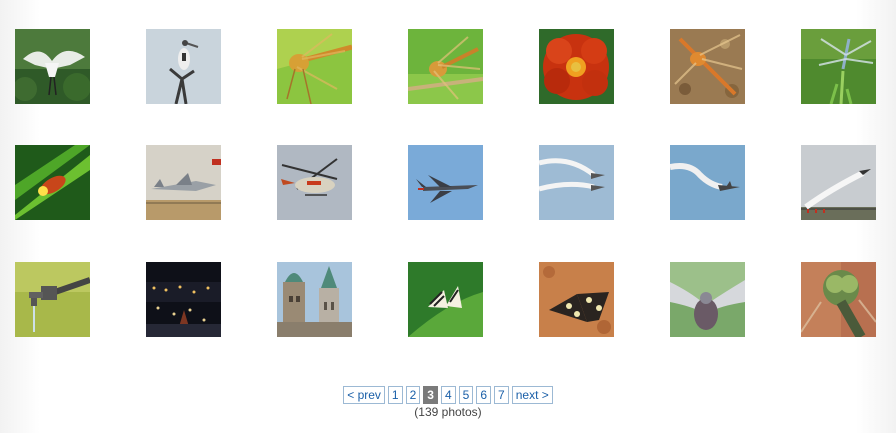  I want to click on page-link-4: 4, so click(448, 395).